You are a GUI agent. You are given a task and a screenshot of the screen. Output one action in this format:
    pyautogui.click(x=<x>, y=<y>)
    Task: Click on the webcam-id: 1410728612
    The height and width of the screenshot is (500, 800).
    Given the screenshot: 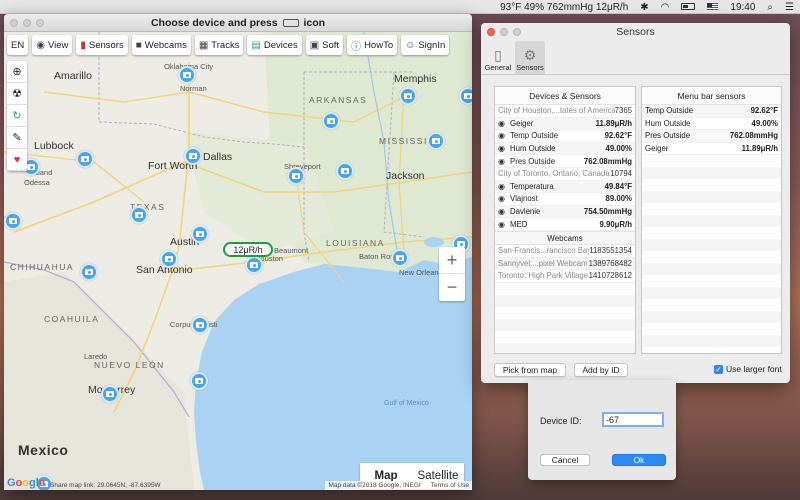 What is the action you would take?
    pyautogui.click(x=610, y=276)
    